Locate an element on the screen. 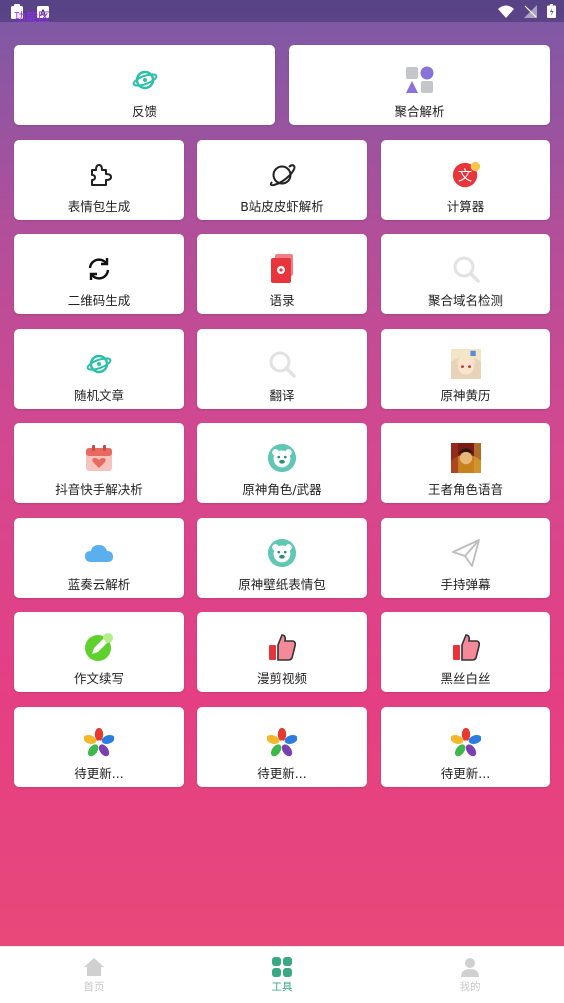 This screenshot has width=564, height=1003. tool-card: 黑丝白丝 is located at coordinates (465, 652).